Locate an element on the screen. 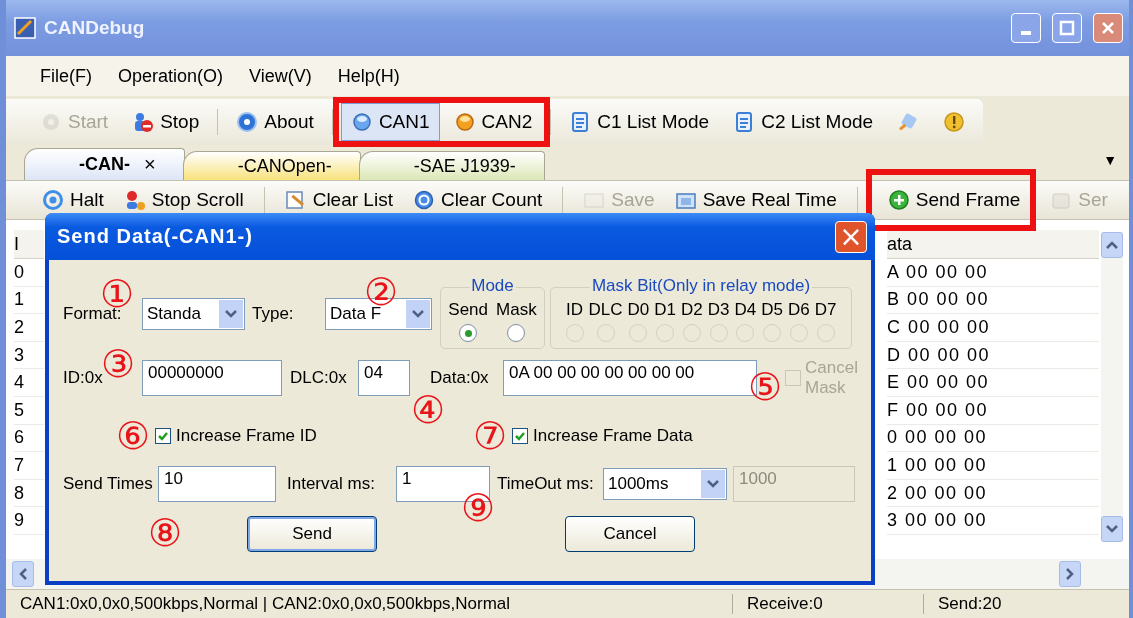 The width and height of the screenshot is (1133, 618). toolbar-button: C1 List Mode is located at coordinates (639, 122).